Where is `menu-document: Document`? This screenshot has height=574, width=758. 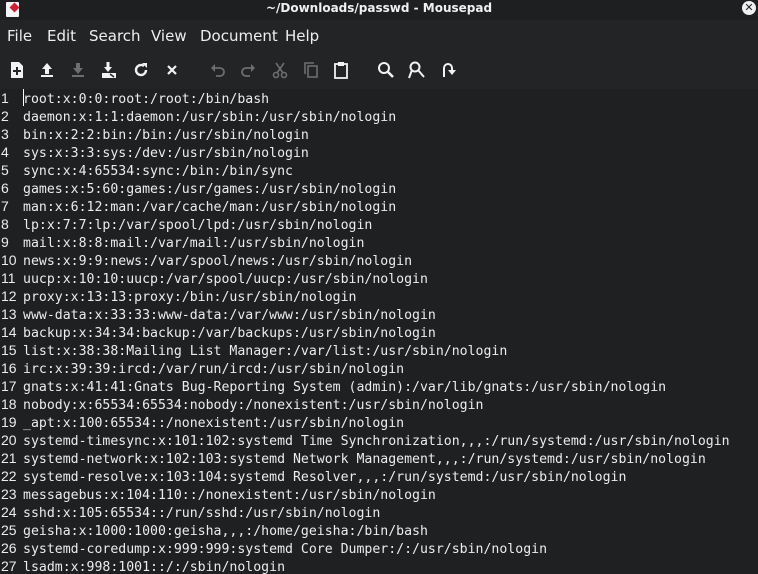 menu-document: Document is located at coordinates (239, 36).